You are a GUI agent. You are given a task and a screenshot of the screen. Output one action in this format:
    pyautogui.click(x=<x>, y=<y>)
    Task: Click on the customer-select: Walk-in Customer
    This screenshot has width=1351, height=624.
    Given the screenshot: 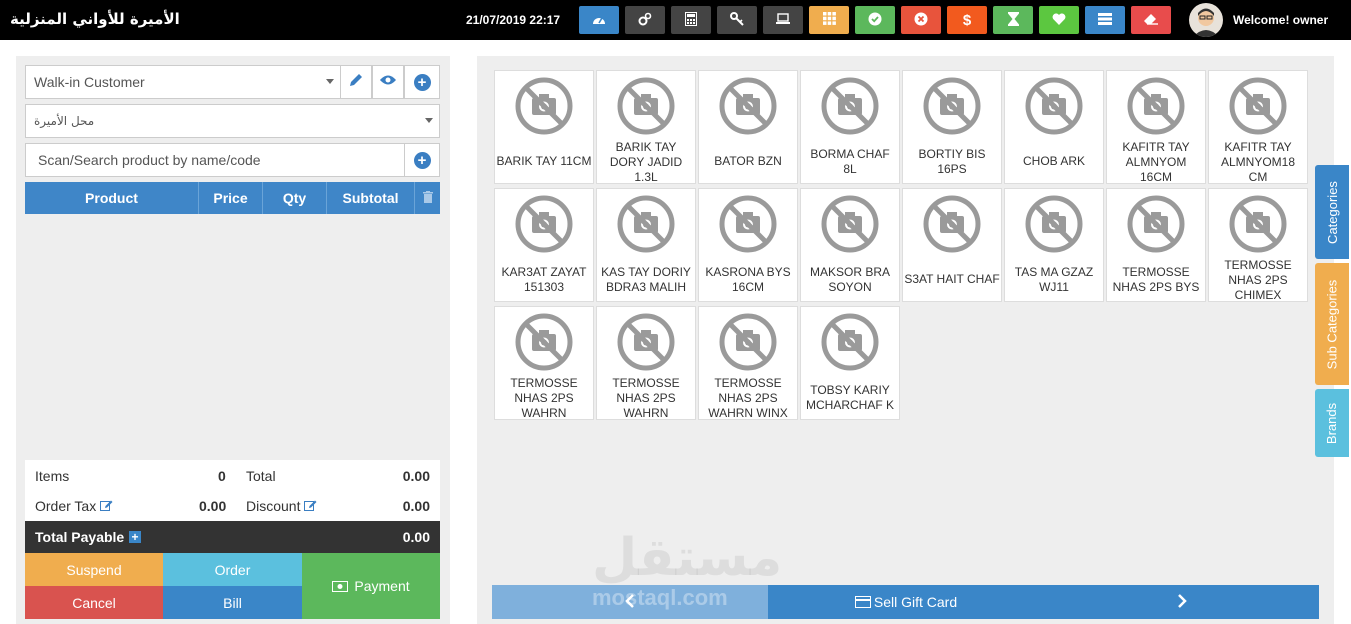 What is the action you would take?
    pyautogui.click(x=183, y=82)
    